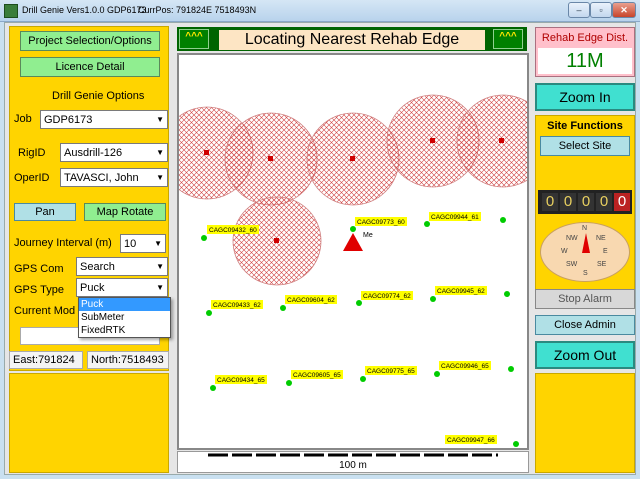 The image size is (640, 479). Describe the element at coordinates (233, 230) in the screenshot. I see `point-label: CAGC09432_60` at that location.